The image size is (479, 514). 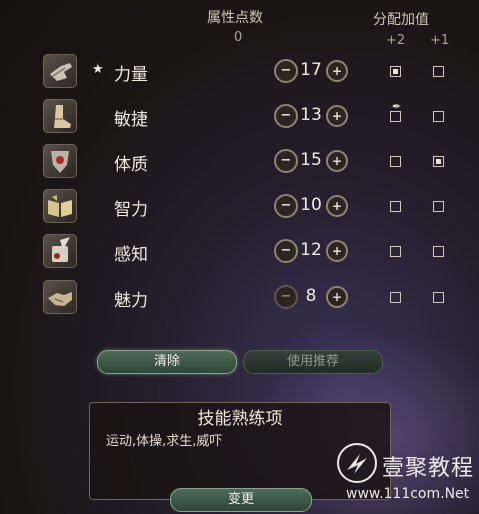 What do you see at coordinates (428, 468) in the screenshot?
I see `watermark-brand: 壹聚教程` at bounding box center [428, 468].